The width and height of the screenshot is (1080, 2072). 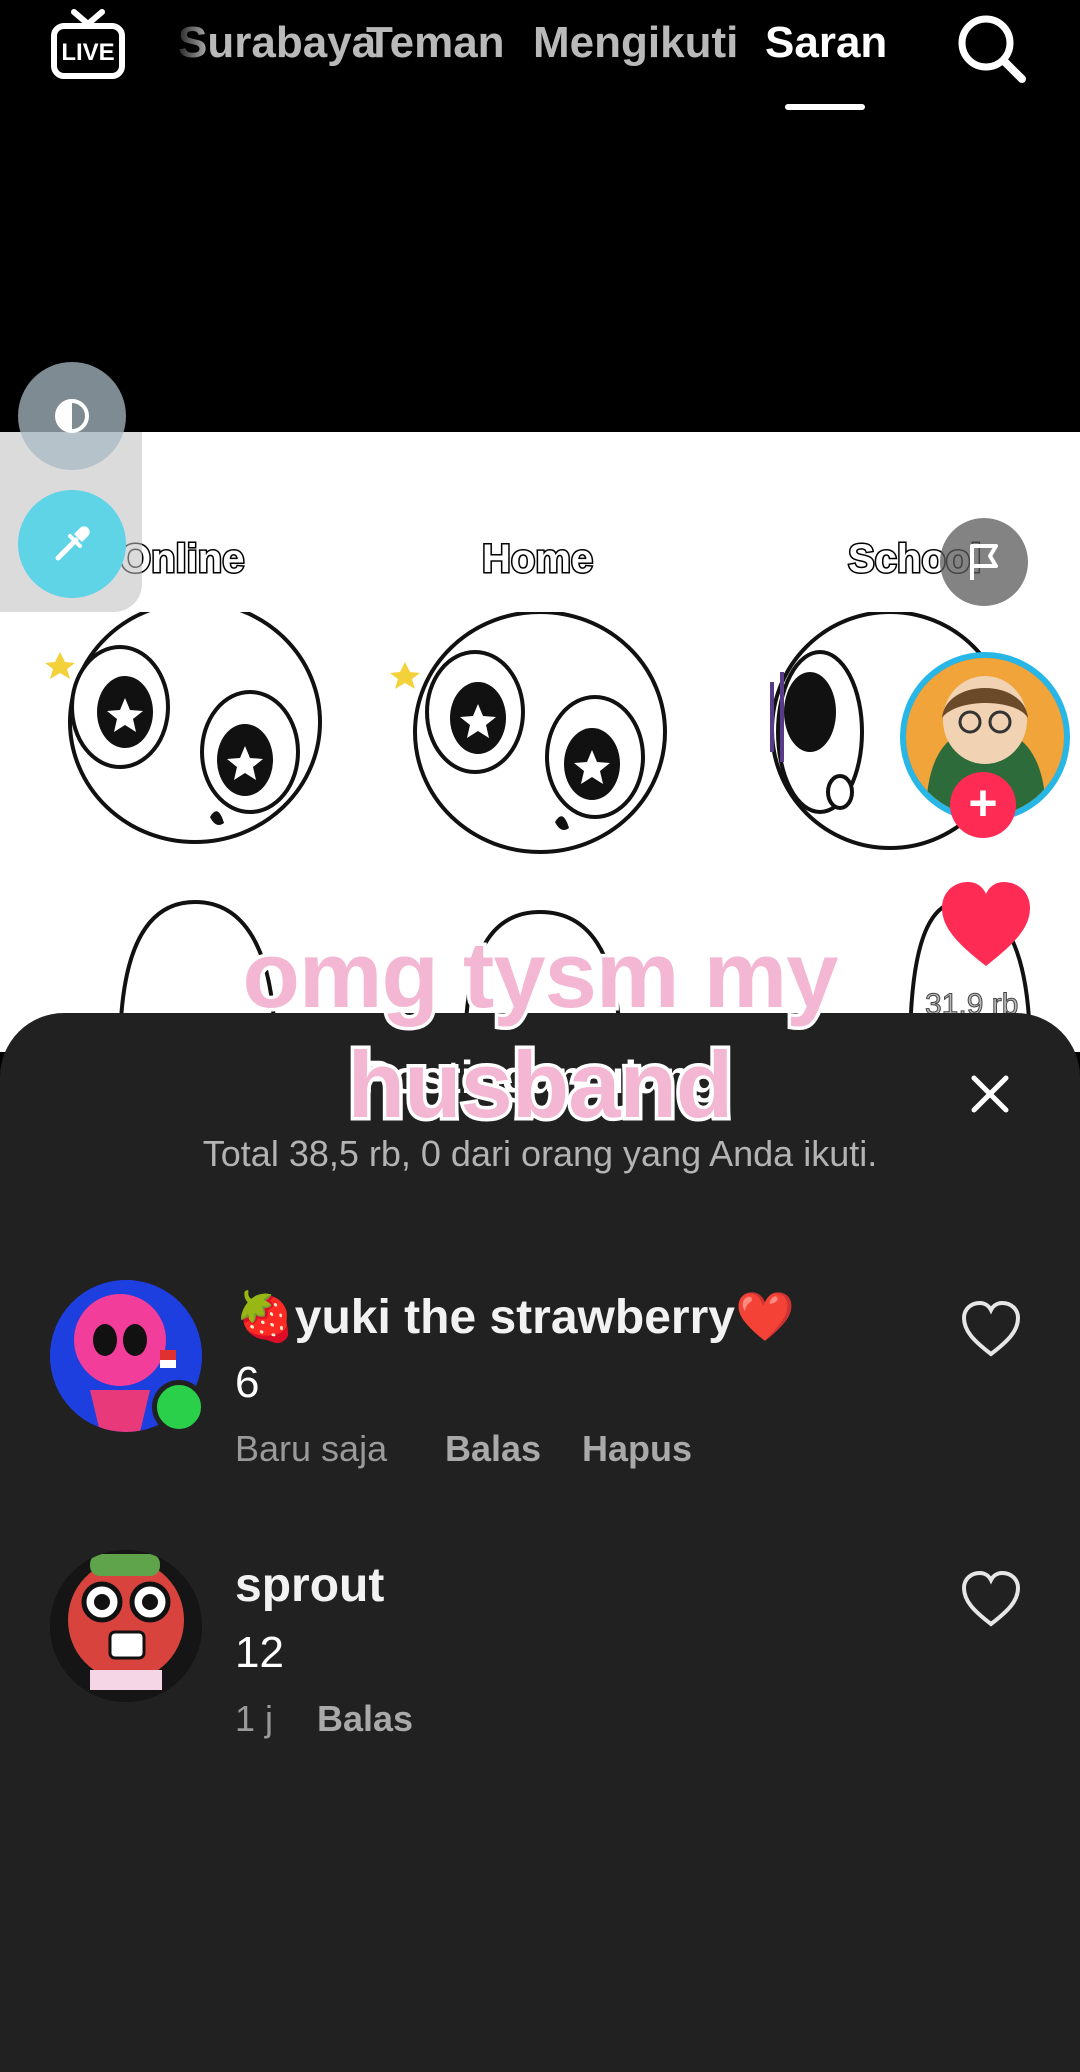 What do you see at coordinates (179, 1407) in the screenshot?
I see `online-status-dot` at bounding box center [179, 1407].